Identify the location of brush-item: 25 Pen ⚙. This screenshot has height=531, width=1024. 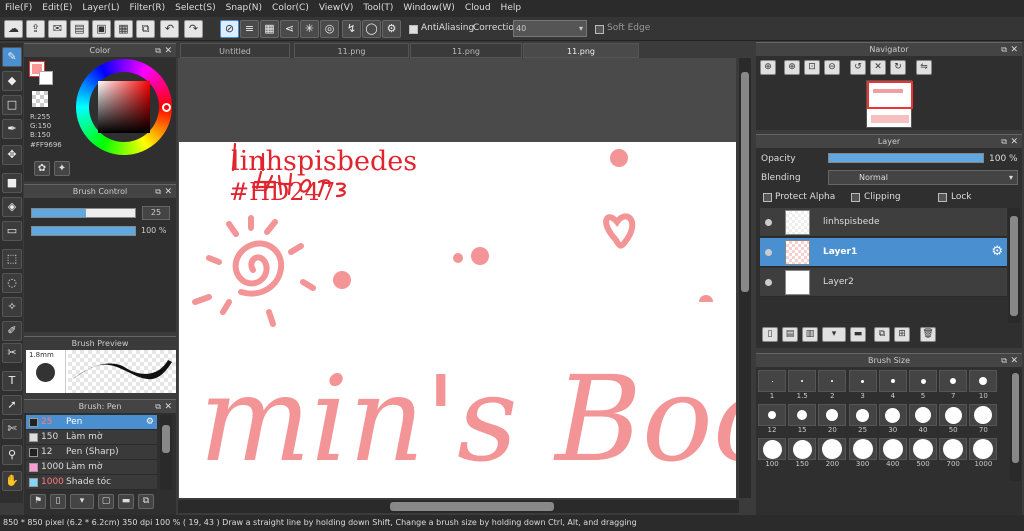
(91, 422).